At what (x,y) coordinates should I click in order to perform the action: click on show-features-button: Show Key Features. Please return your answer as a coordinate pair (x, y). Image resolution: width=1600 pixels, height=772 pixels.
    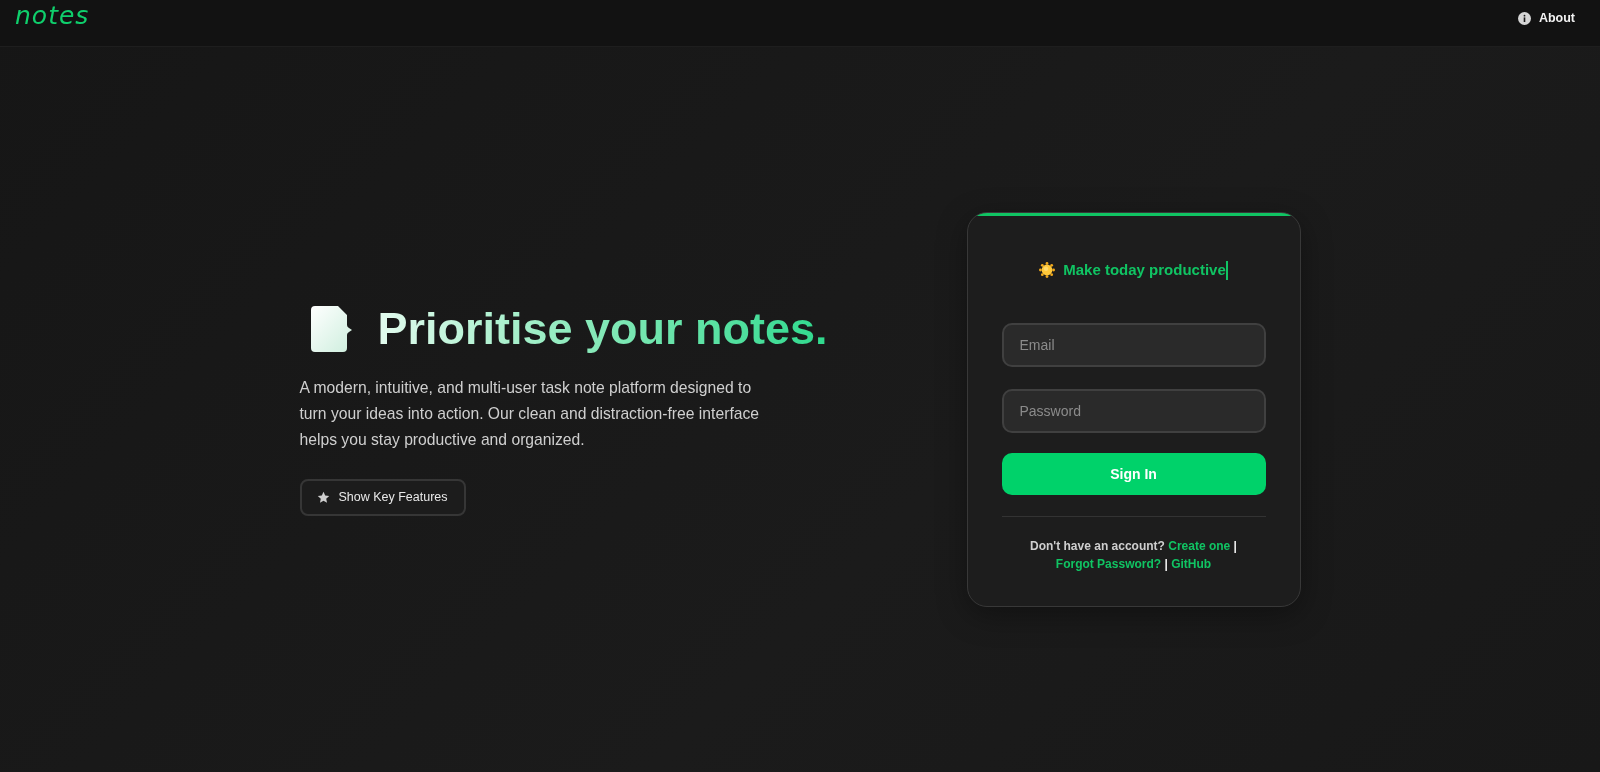
    Looking at the image, I should click on (382, 497).